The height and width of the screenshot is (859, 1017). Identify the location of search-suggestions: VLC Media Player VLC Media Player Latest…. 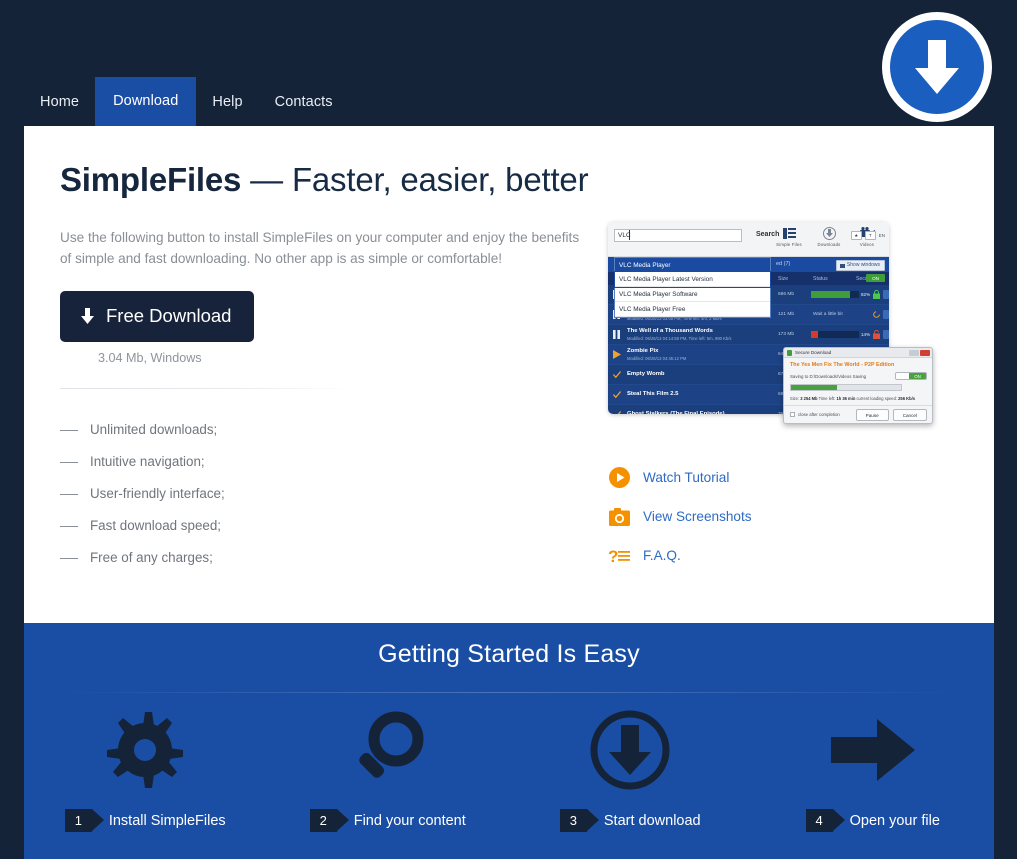
(692, 287).